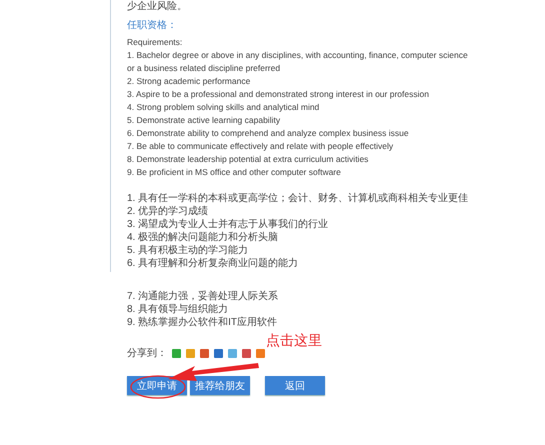 The height and width of the screenshot is (445, 545). Describe the element at coordinates (202, 322) in the screenshot. I see `requirement-item: 9. 熟练掌握办公软件和IT应用软件` at that location.